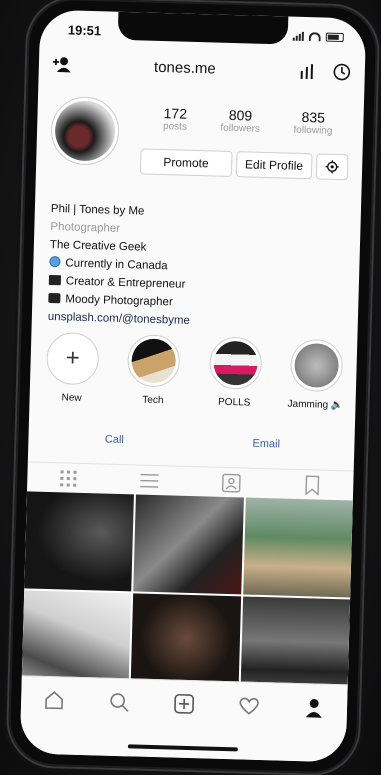  What do you see at coordinates (234, 402) in the screenshot?
I see `highlight-label: POLLS` at bounding box center [234, 402].